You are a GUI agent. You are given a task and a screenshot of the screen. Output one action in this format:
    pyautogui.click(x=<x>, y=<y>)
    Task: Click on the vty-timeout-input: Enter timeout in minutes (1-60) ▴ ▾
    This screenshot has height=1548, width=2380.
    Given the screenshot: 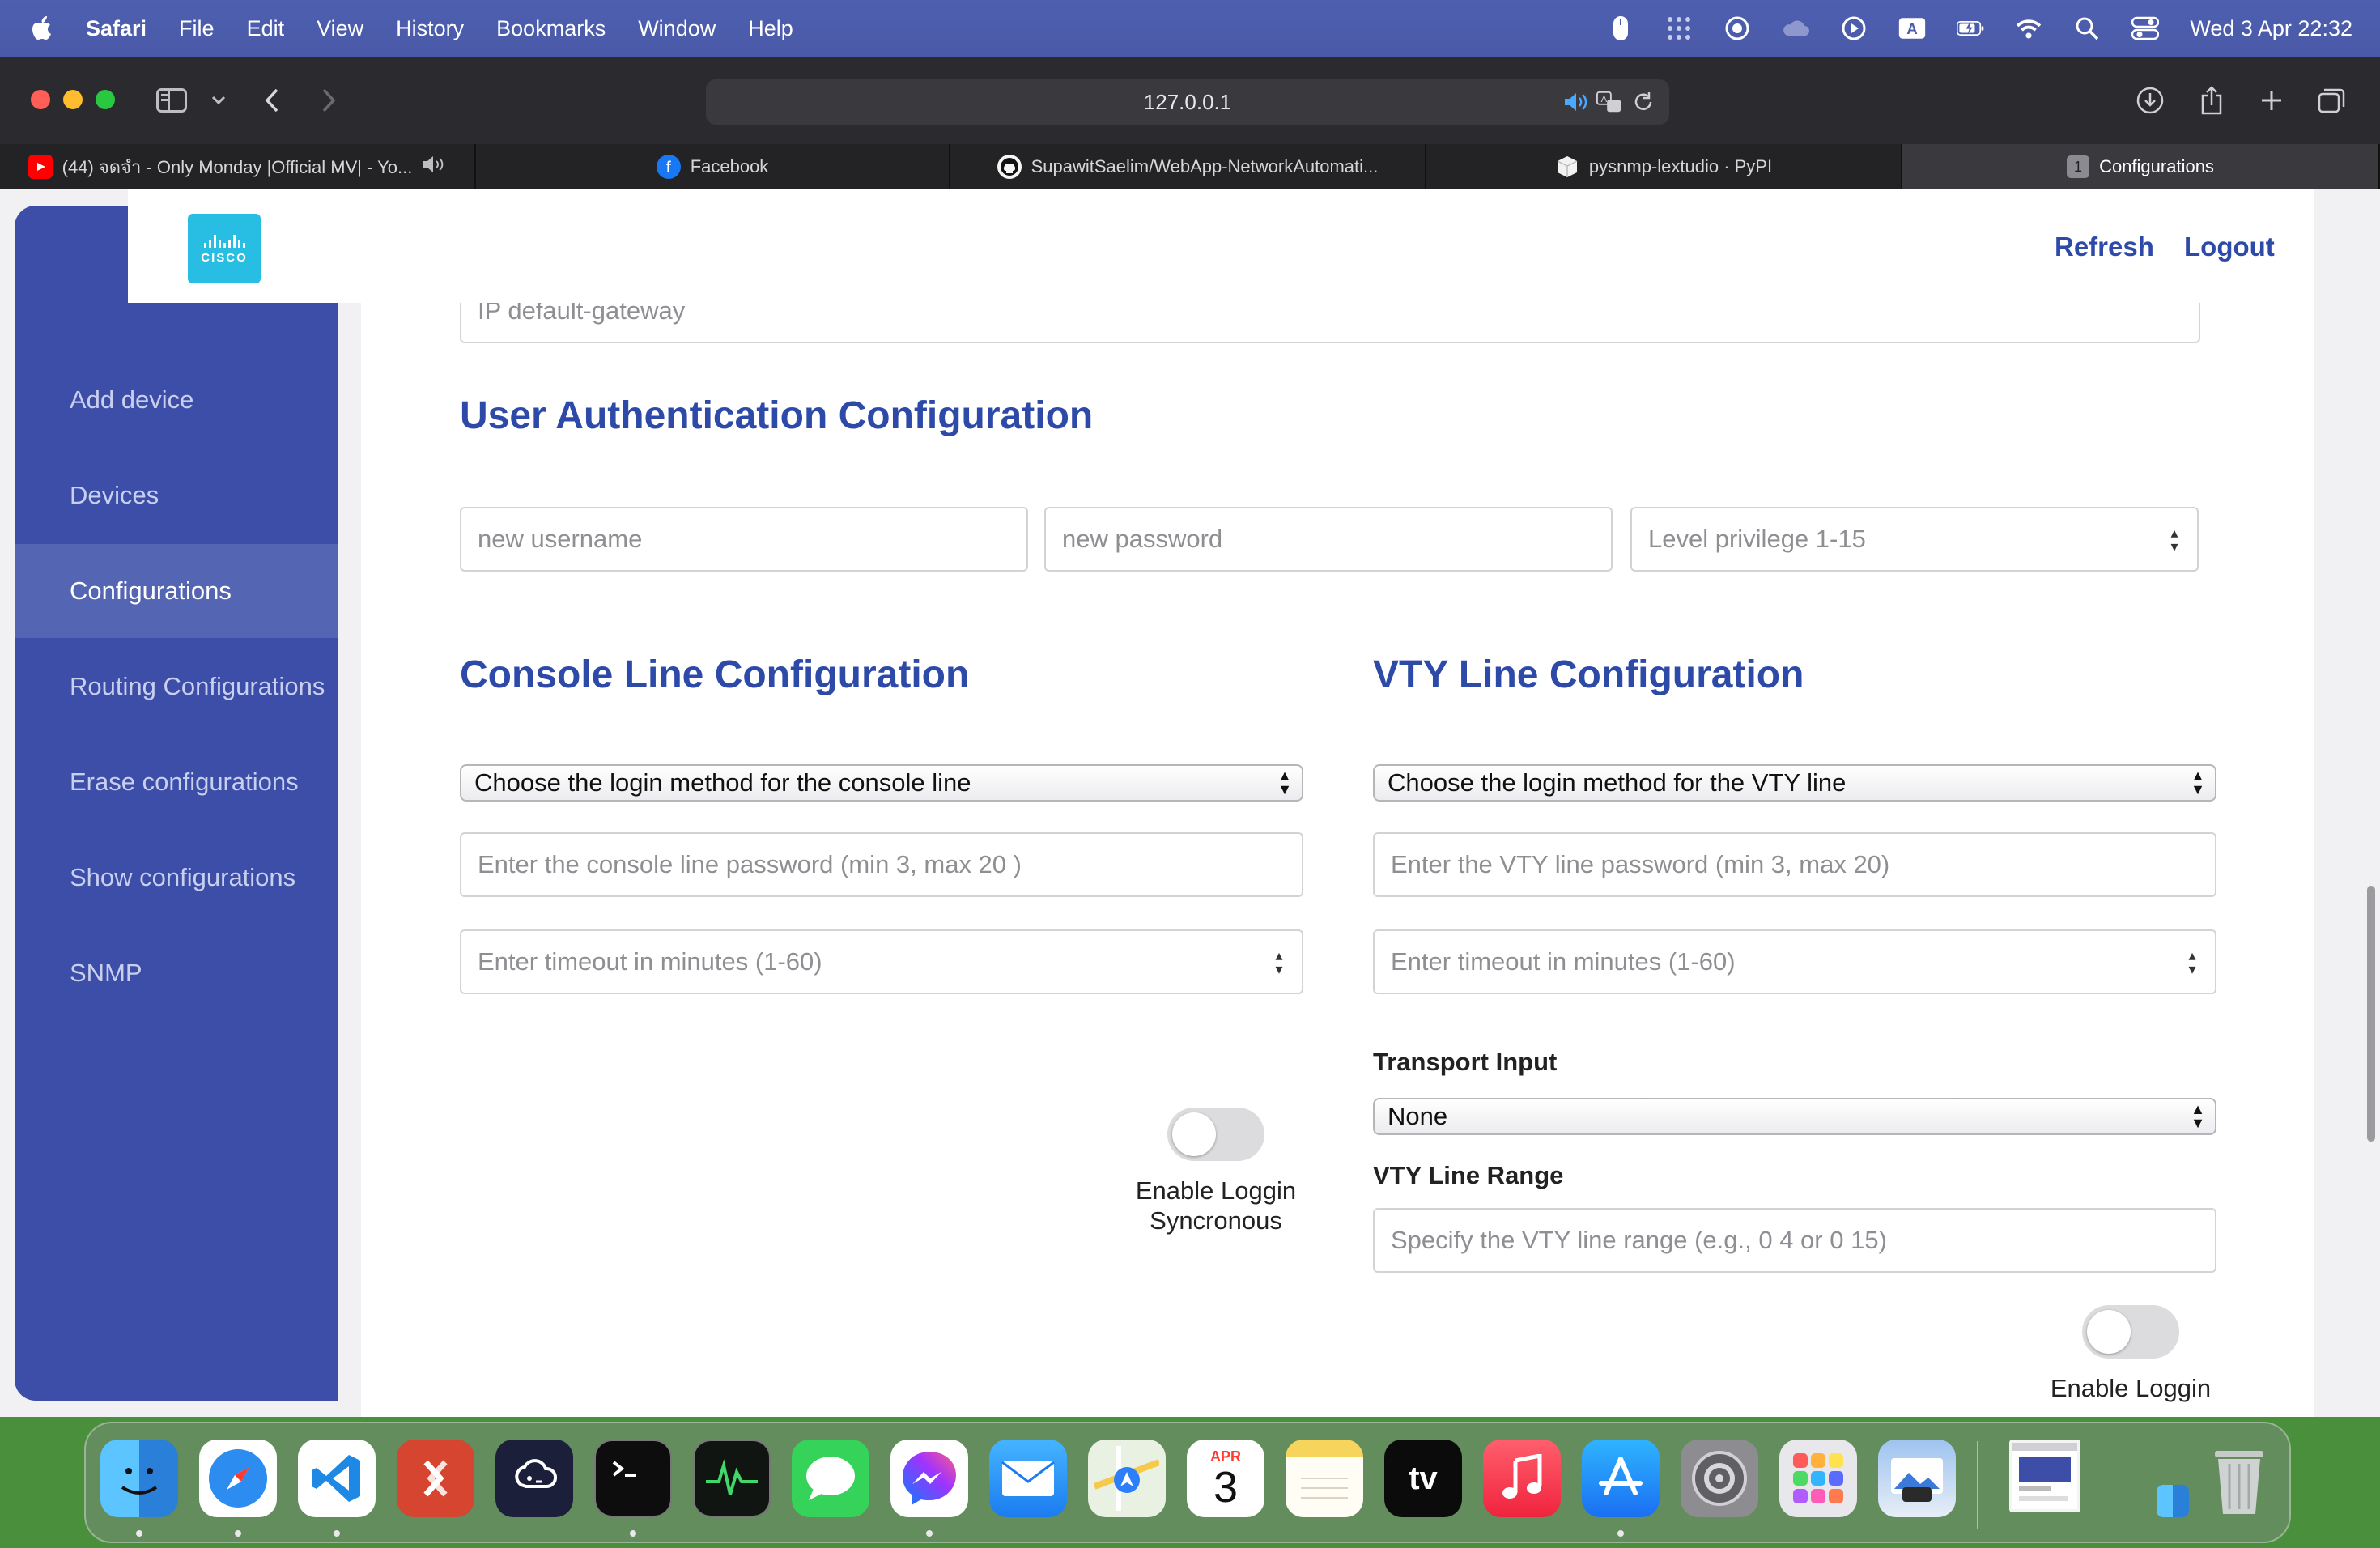 What is the action you would take?
    pyautogui.click(x=1795, y=962)
    